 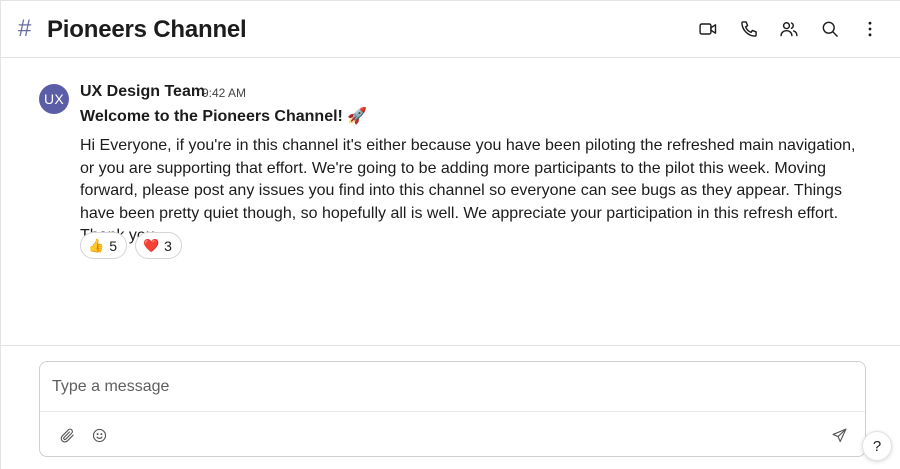 What do you see at coordinates (830, 29) in the screenshot?
I see `search-icon` at bounding box center [830, 29].